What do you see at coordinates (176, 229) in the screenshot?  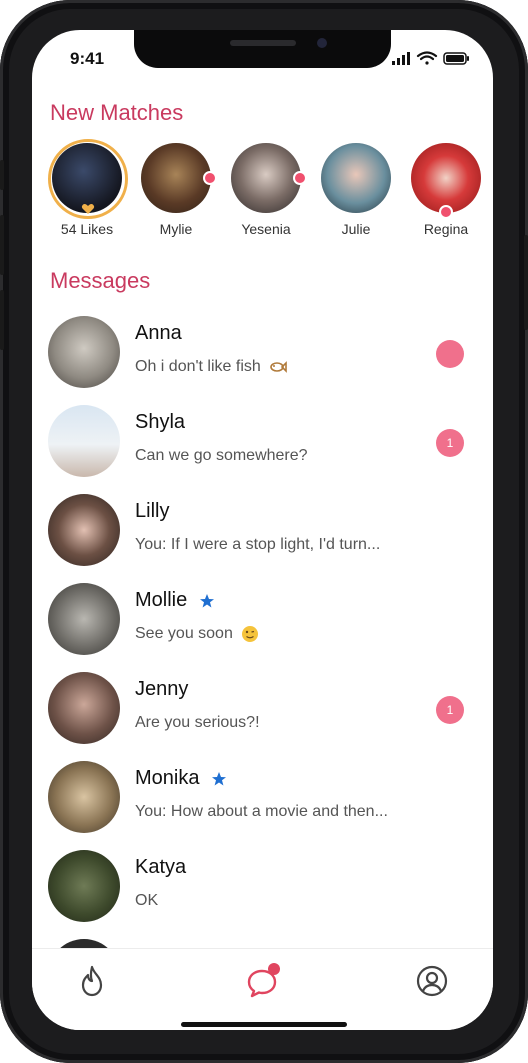 I see `match-label: Mylie` at bounding box center [176, 229].